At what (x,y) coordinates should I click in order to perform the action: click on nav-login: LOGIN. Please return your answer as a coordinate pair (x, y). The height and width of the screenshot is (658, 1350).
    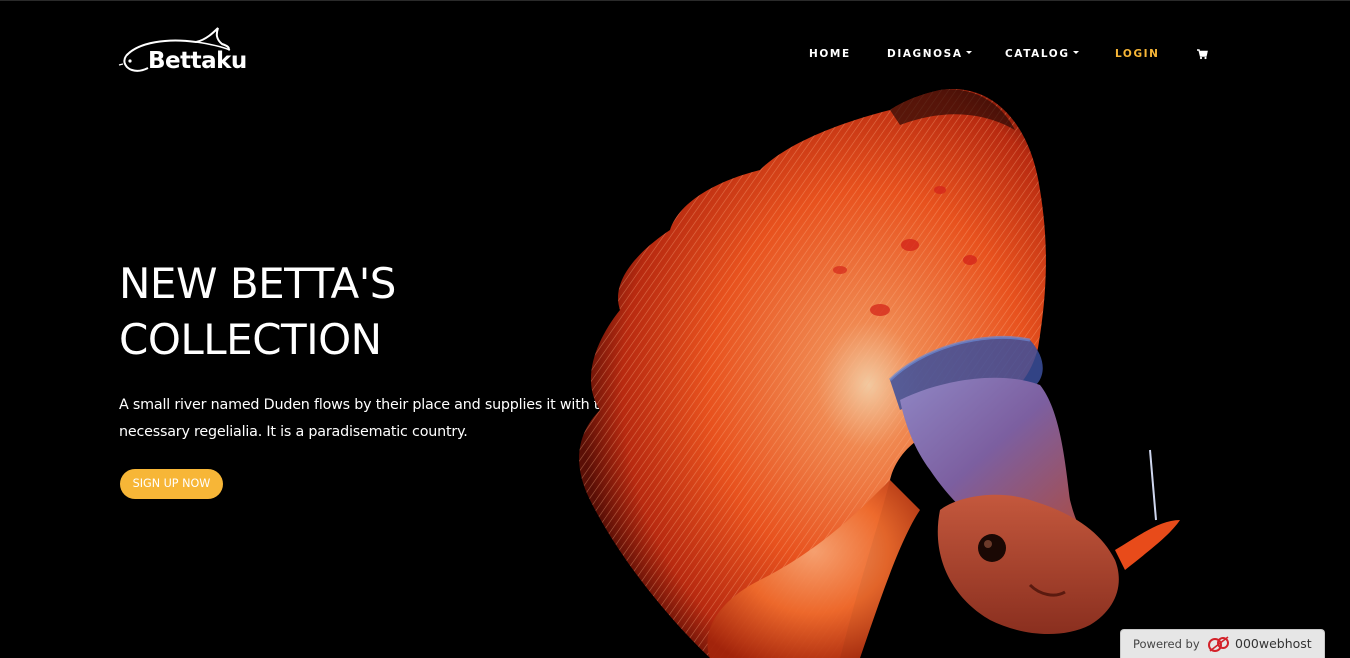
    Looking at the image, I should click on (1137, 54).